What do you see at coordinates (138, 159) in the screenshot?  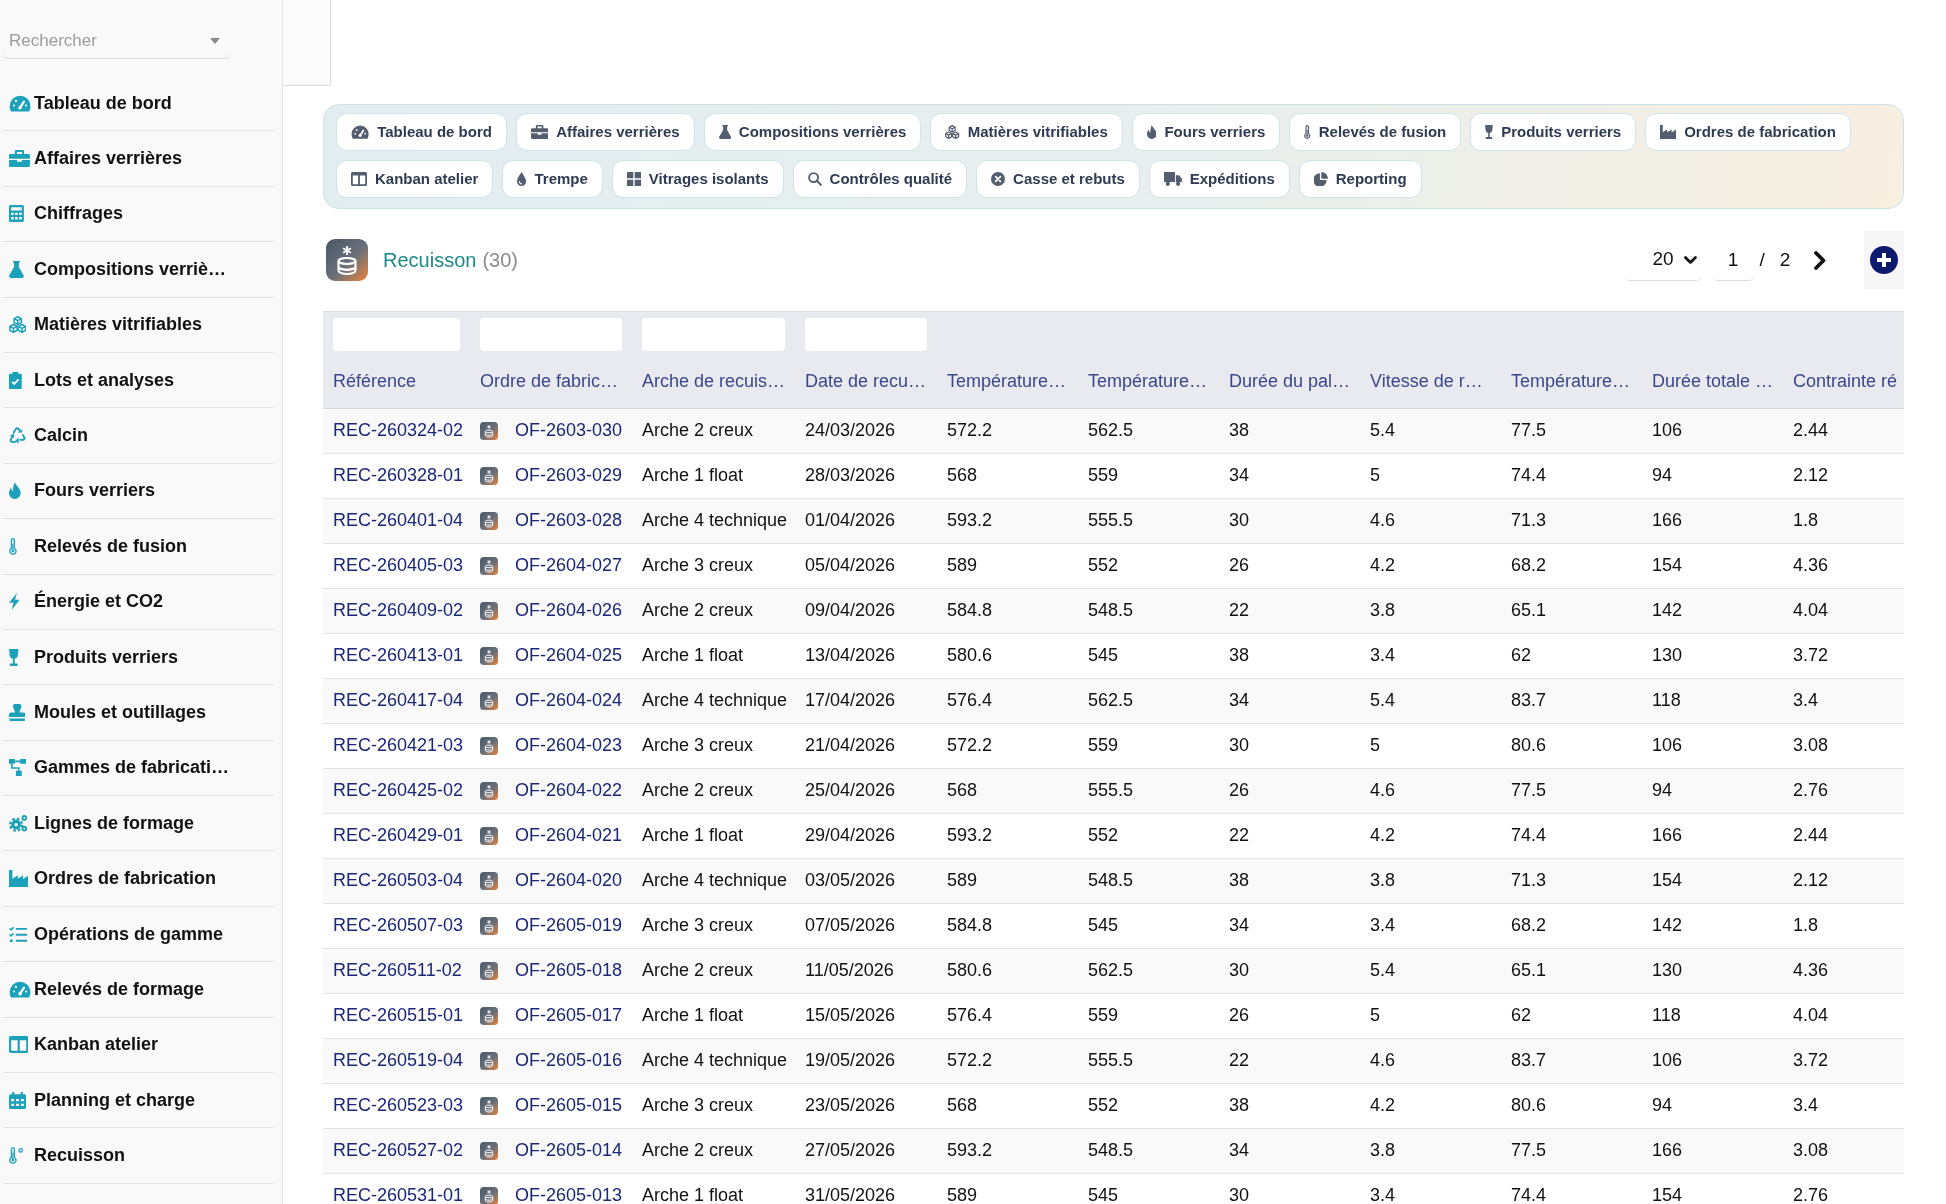 I see `sidebar-item: Affaires verrières` at bounding box center [138, 159].